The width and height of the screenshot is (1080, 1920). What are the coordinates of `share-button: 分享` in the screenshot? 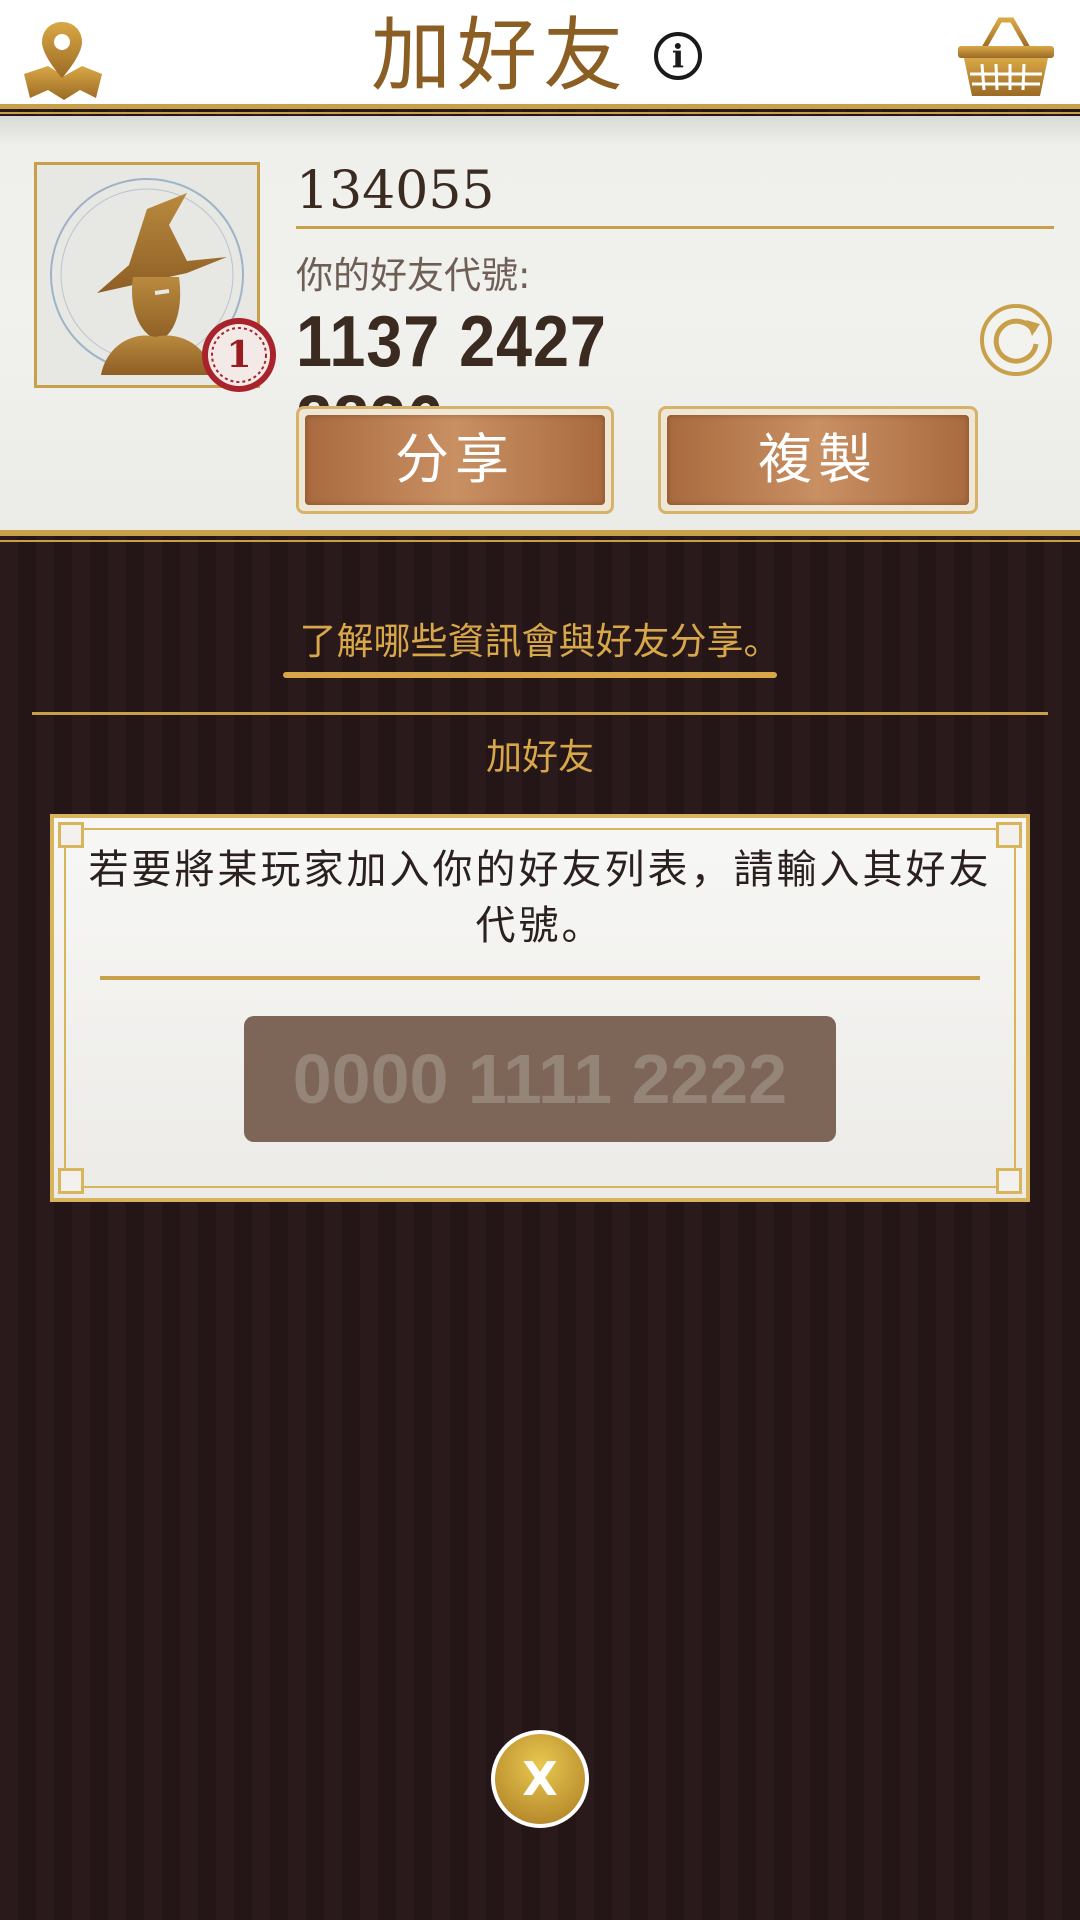 It's located at (455, 460).